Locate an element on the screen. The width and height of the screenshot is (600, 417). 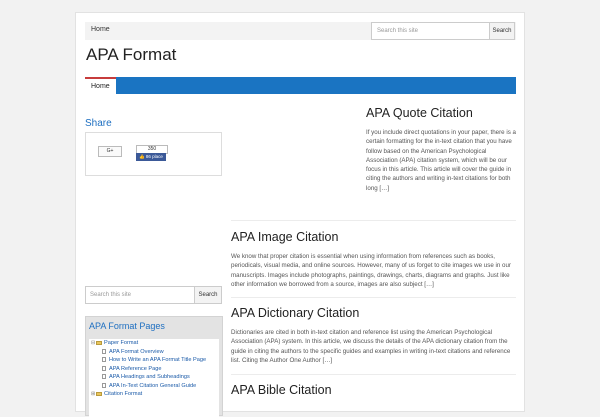
article-title-bible: APA Bible Citation is located at coordinates (281, 390).